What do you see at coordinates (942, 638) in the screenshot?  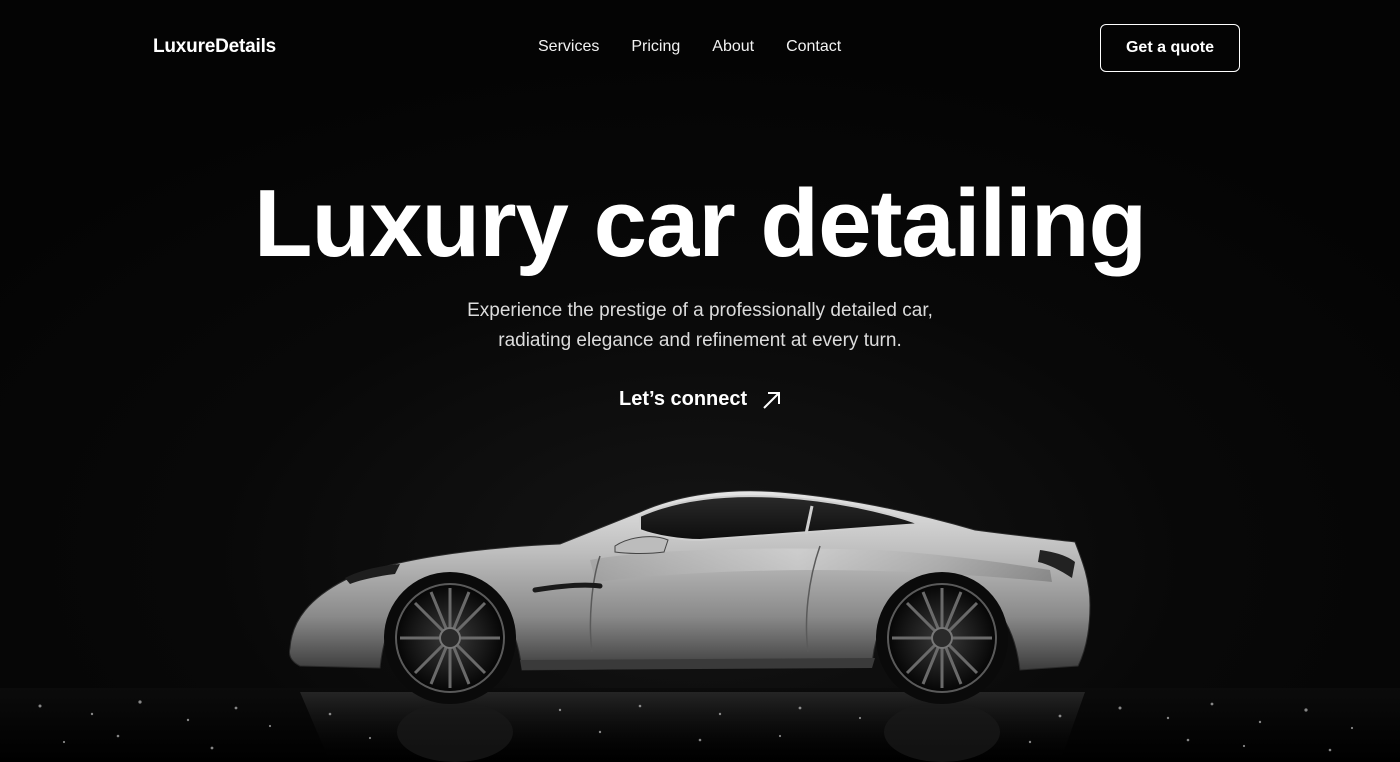 I see `rear-wheel` at bounding box center [942, 638].